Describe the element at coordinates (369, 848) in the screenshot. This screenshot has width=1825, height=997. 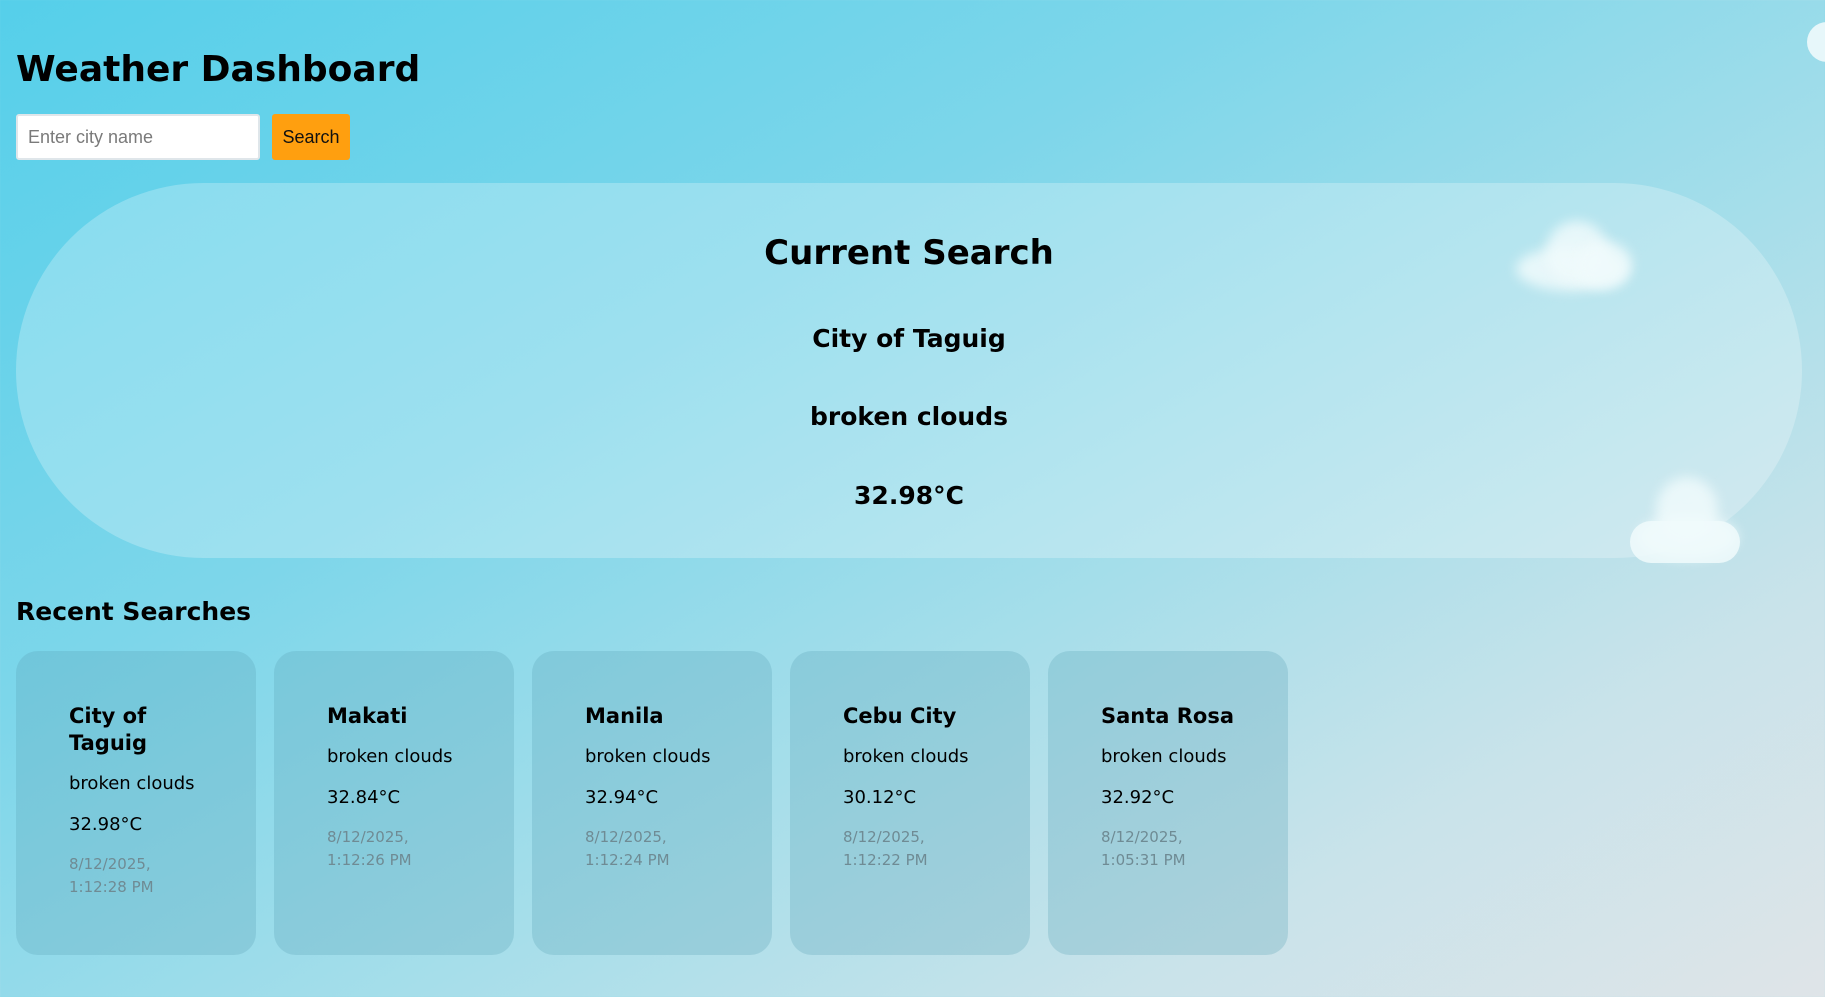
I see `recent-card-timestamp: 8/12/2025, 1:12:26 PM` at that location.